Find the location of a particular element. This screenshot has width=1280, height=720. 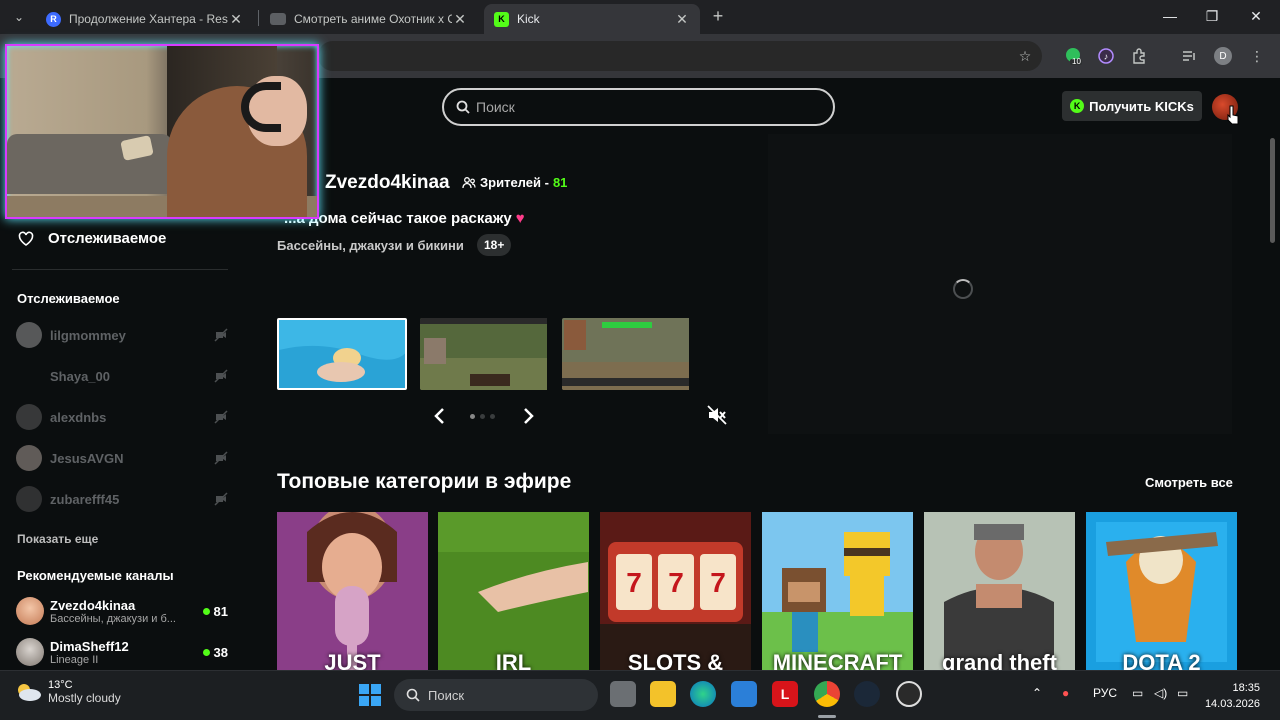

carousel-next-icon is located at coordinates (528, 416).